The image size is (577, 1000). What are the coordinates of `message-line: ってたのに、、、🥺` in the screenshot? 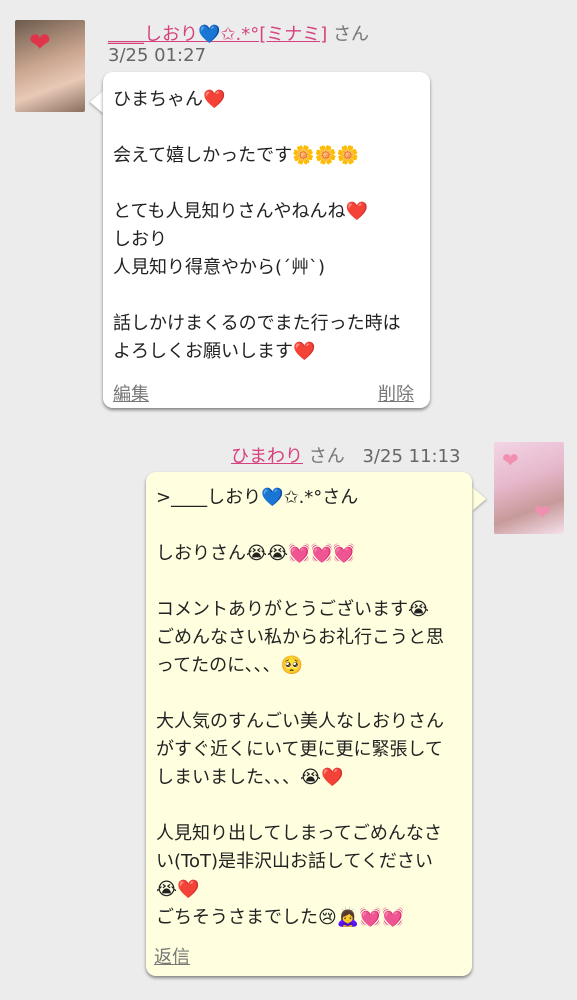 It's located at (229, 665).